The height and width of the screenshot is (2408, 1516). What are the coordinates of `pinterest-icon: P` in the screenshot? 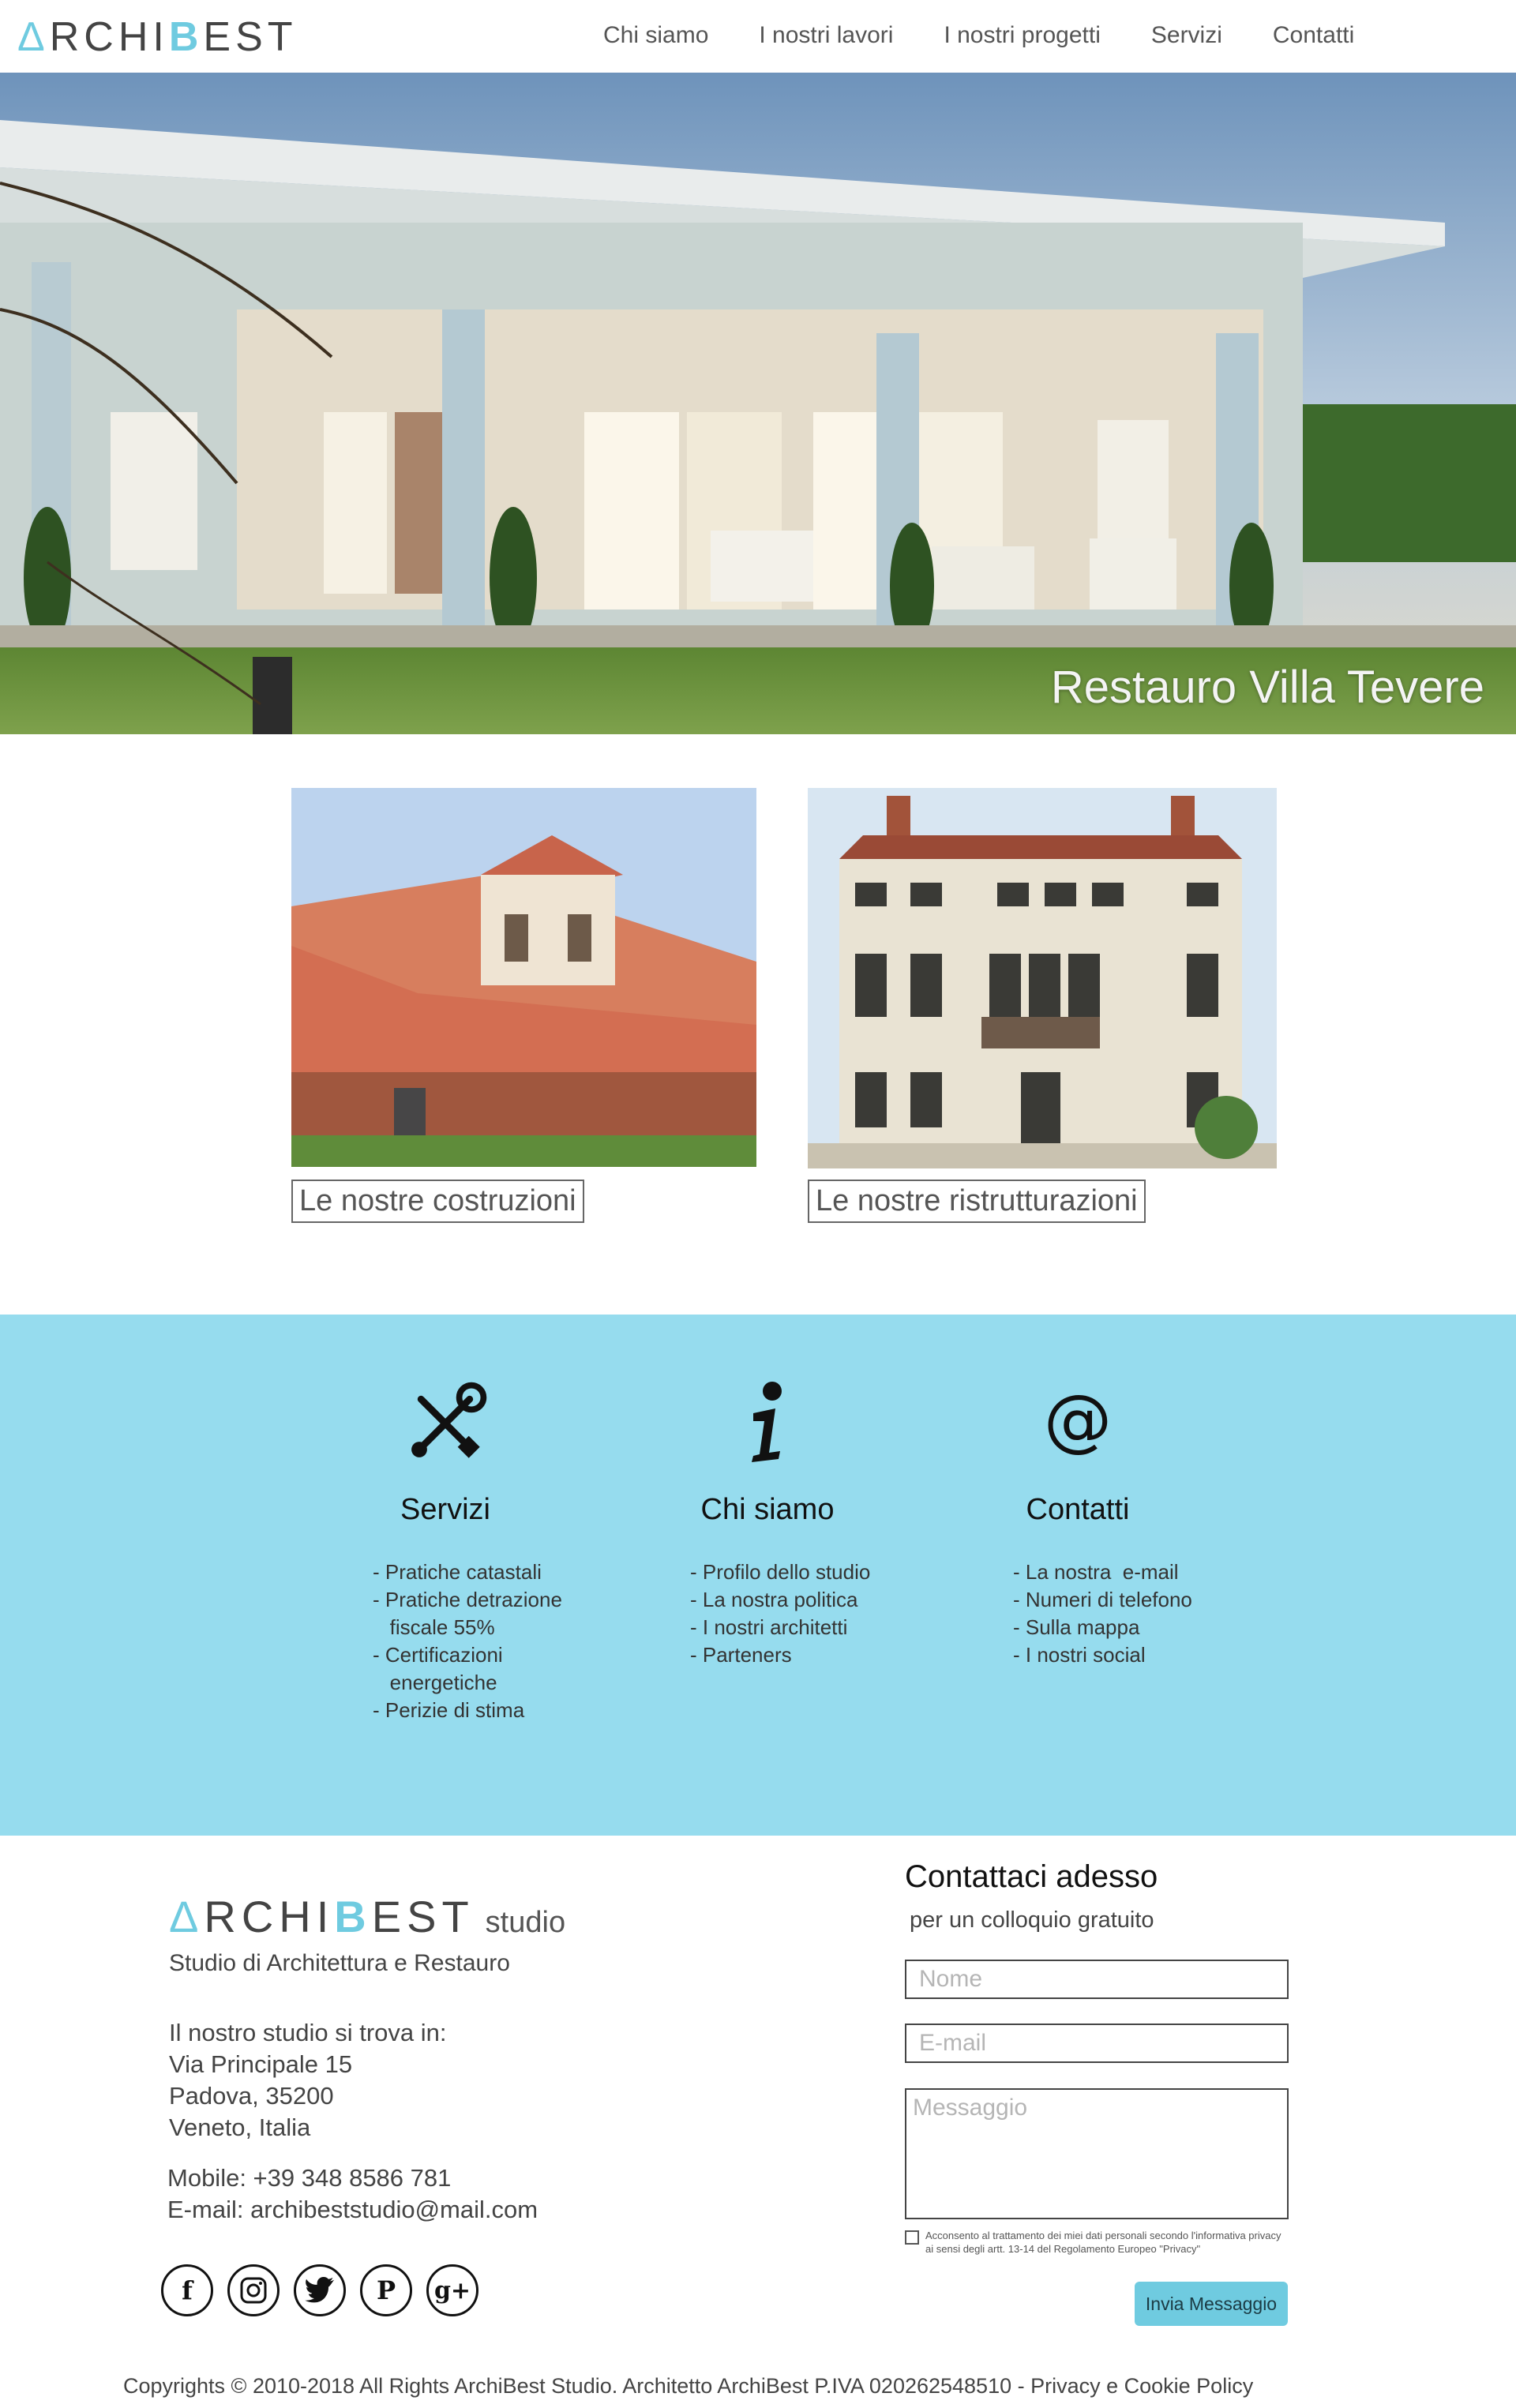 It's located at (386, 2290).